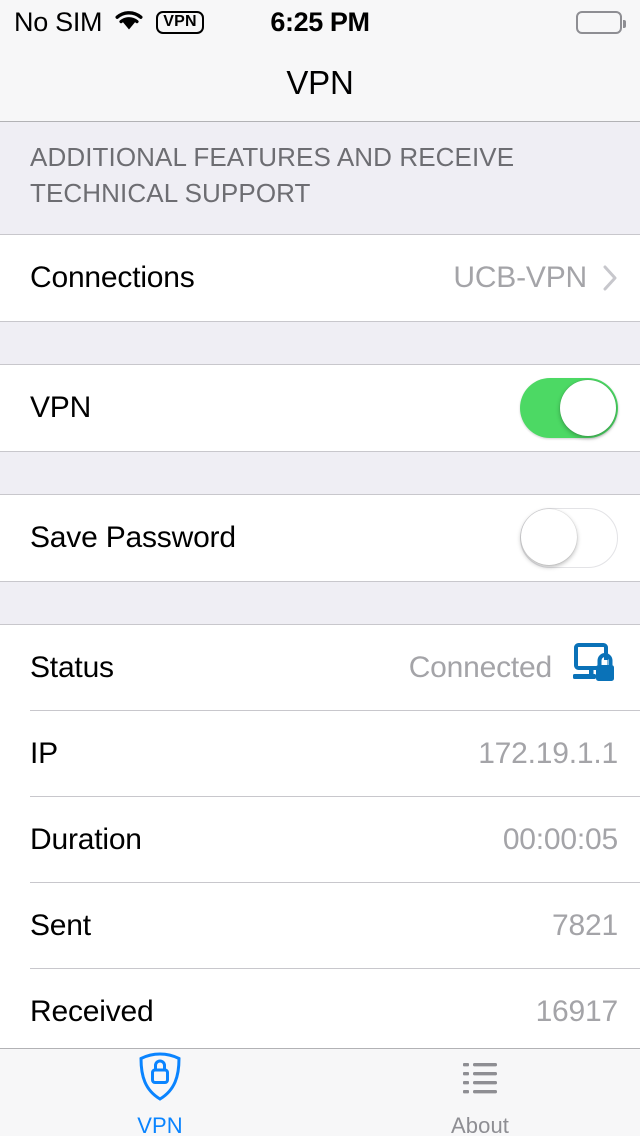  I want to click on save-password-label: Save Password, so click(133, 537).